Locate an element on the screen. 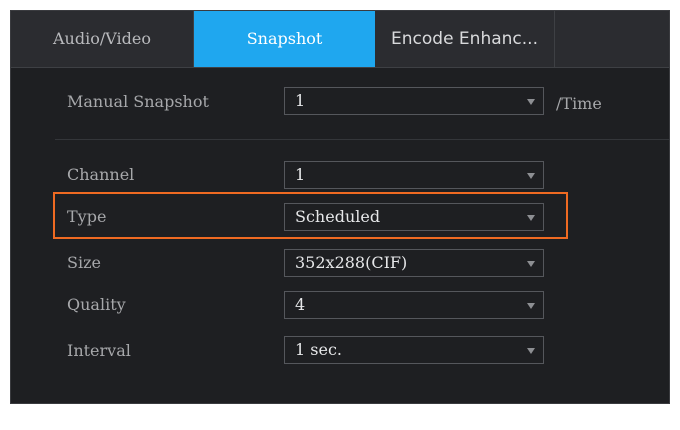 This screenshot has width=680, height=430. quality-select: 4 is located at coordinates (414, 305).